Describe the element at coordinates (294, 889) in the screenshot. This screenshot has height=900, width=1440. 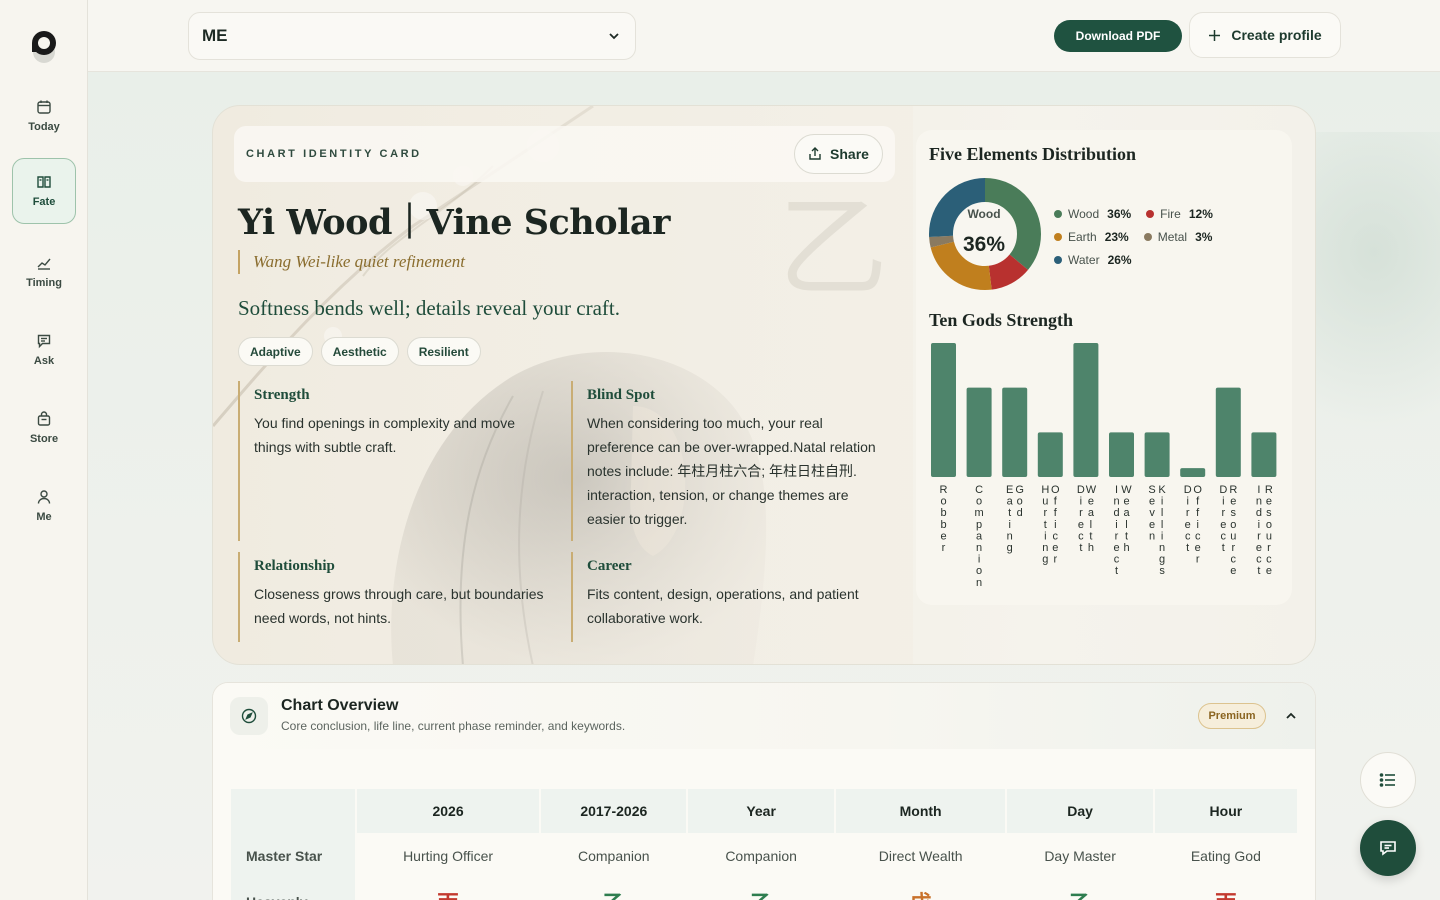
I see `row-header: Heavenly` at that location.